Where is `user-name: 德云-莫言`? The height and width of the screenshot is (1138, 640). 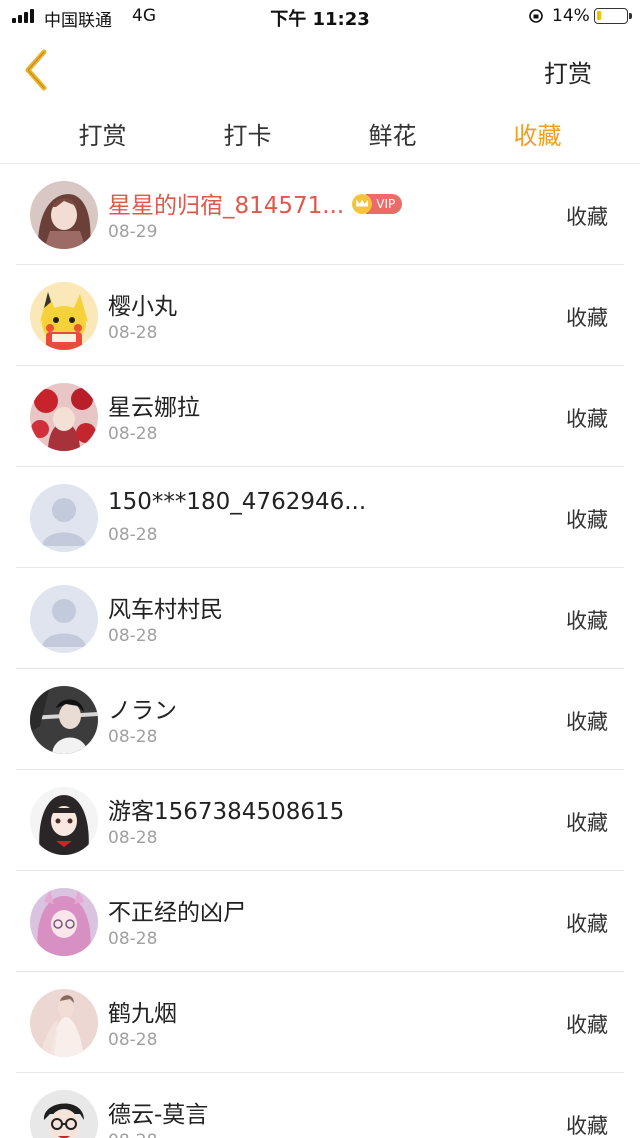 user-name: 德云-莫言 is located at coordinates (158, 1112).